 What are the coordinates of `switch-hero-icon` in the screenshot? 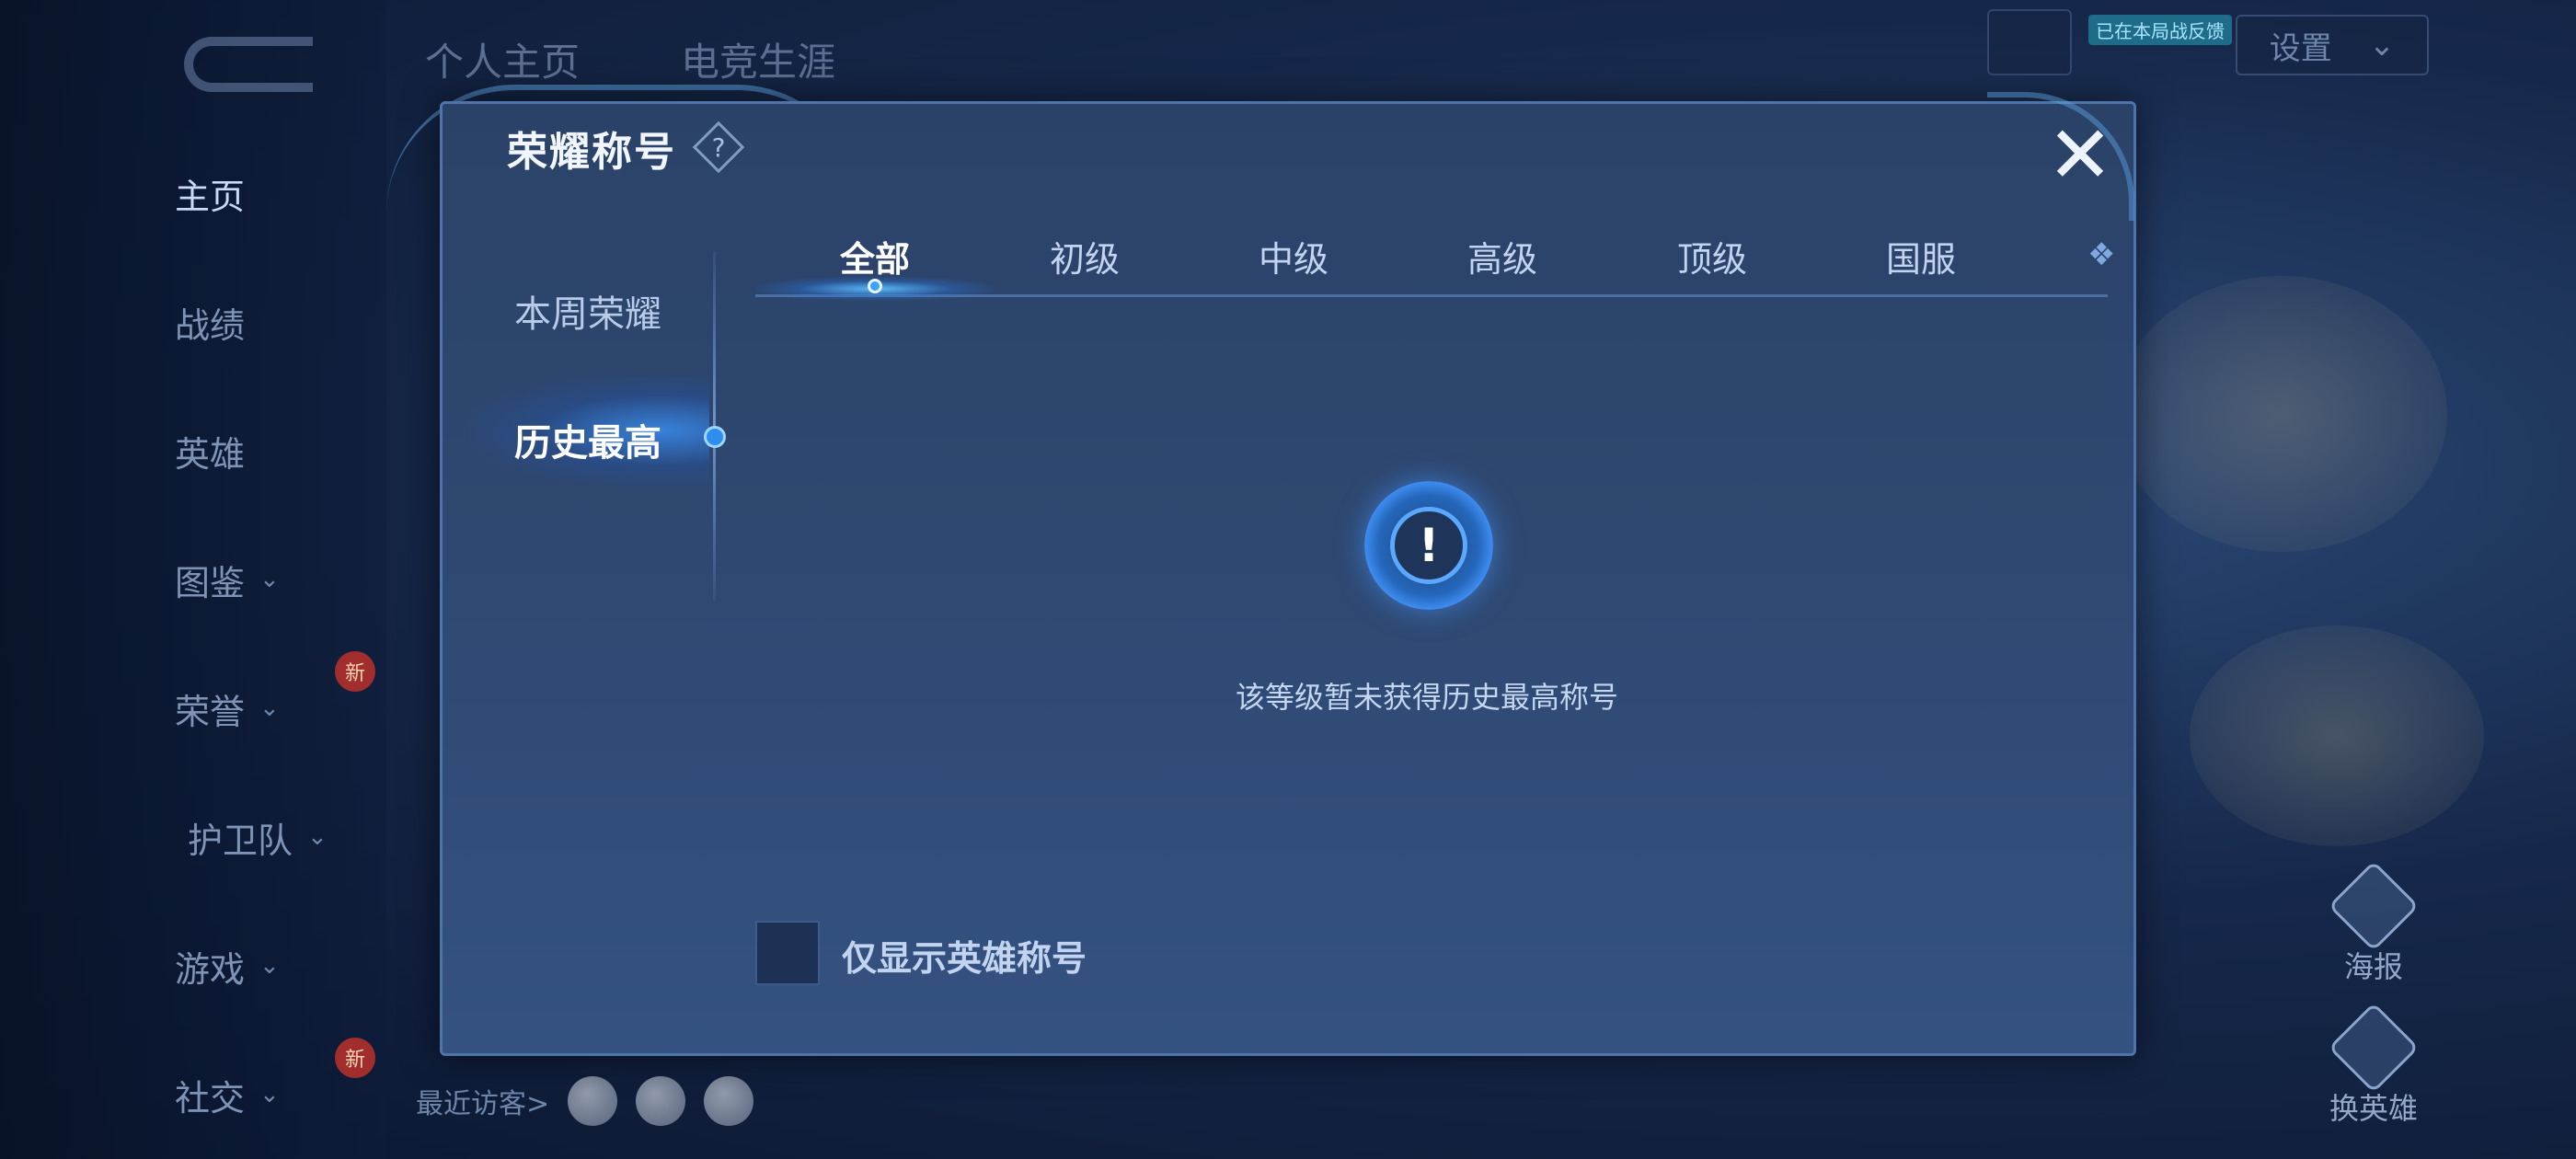 It's located at (2374, 1048).